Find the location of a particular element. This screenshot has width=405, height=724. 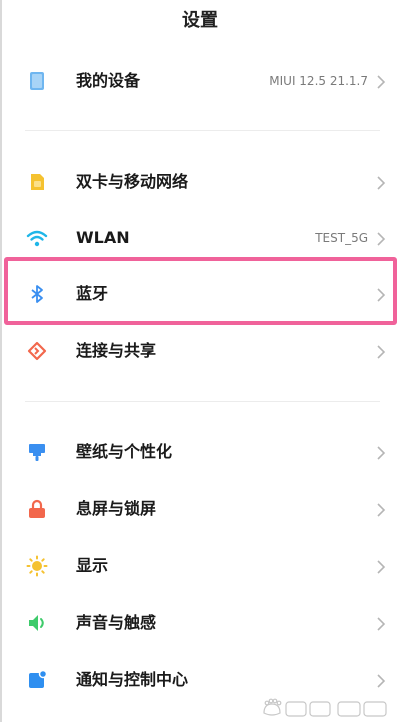

settings-item-display: 显示 is located at coordinates (200, 566).